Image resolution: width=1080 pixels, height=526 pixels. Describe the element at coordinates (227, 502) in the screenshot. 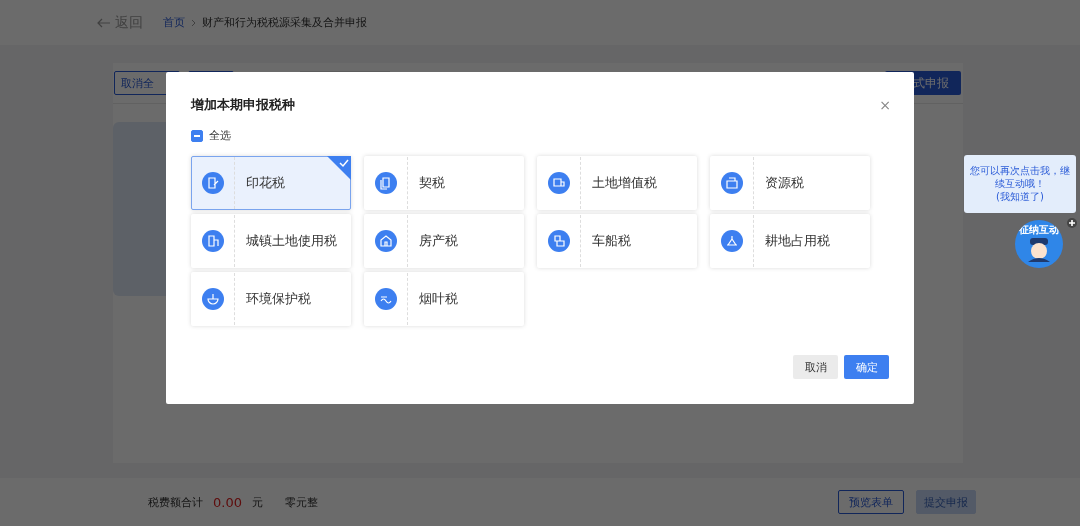

I see `total-amount: 0.00` at that location.